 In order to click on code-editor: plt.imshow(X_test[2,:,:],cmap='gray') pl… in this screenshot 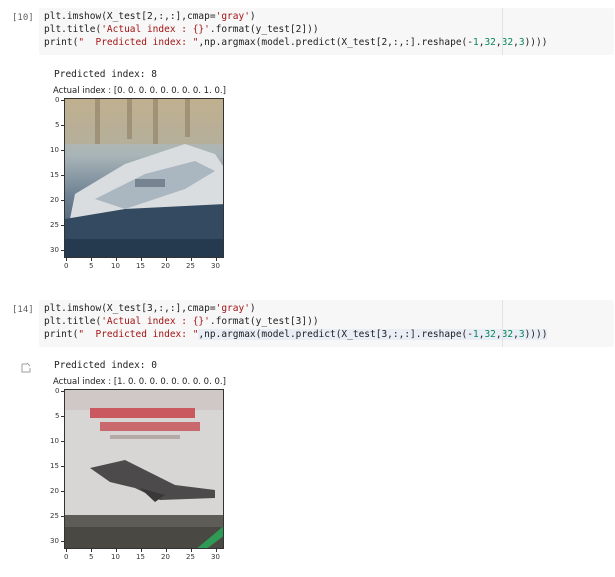, I will do `click(326, 31)`.